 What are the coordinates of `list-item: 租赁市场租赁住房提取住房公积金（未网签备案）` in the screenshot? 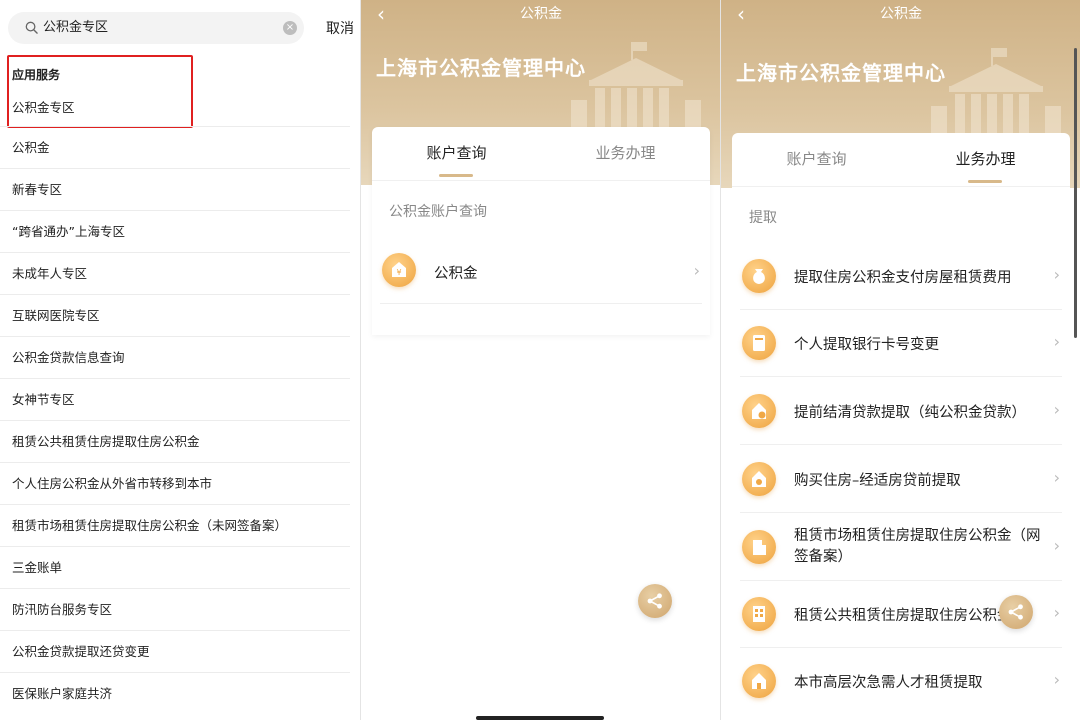 It's located at (175, 525).